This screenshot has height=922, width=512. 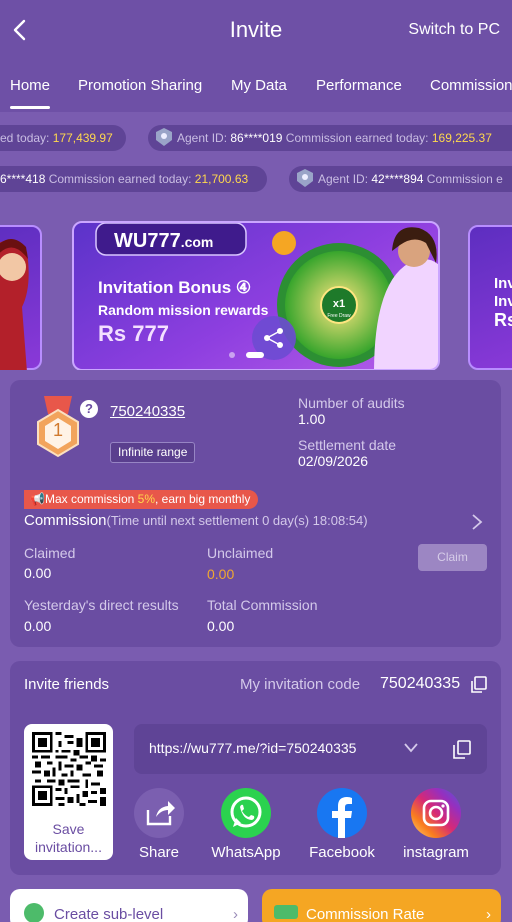 I want to click on create-sub-level-button: Create sub-level ›, so click(x=129, y=905).